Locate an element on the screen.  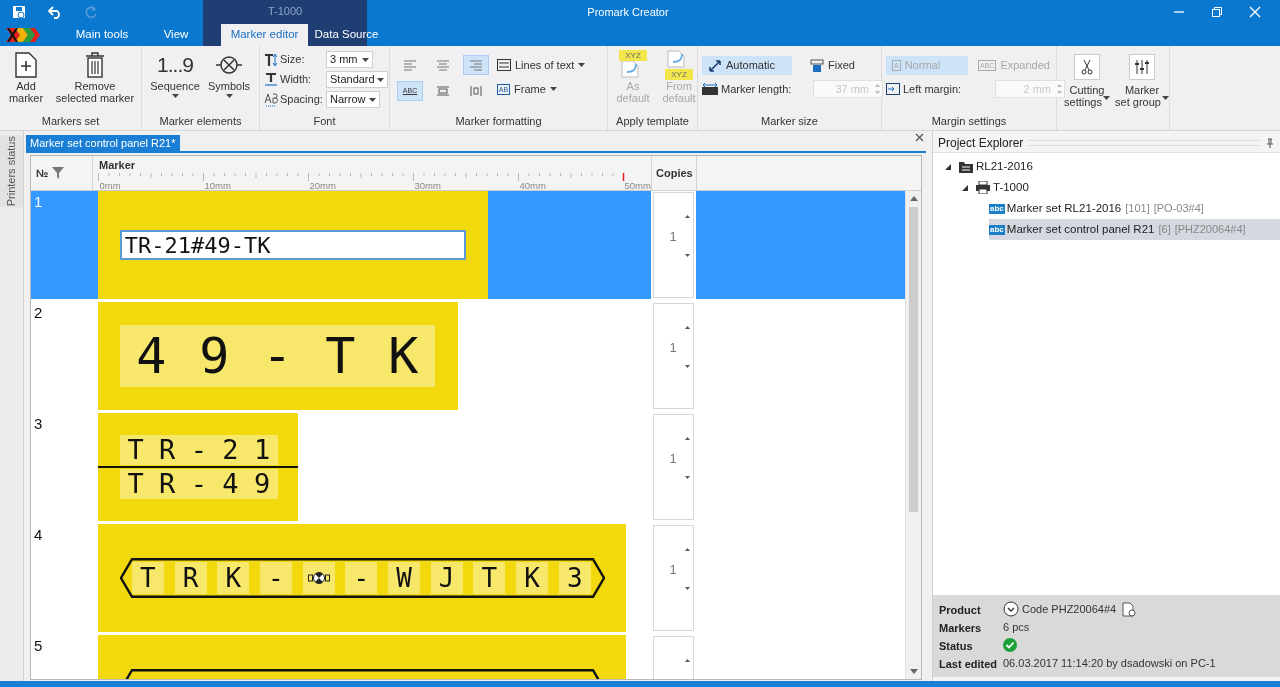
field-label: Spacing: is located at coordinates (302, 100).